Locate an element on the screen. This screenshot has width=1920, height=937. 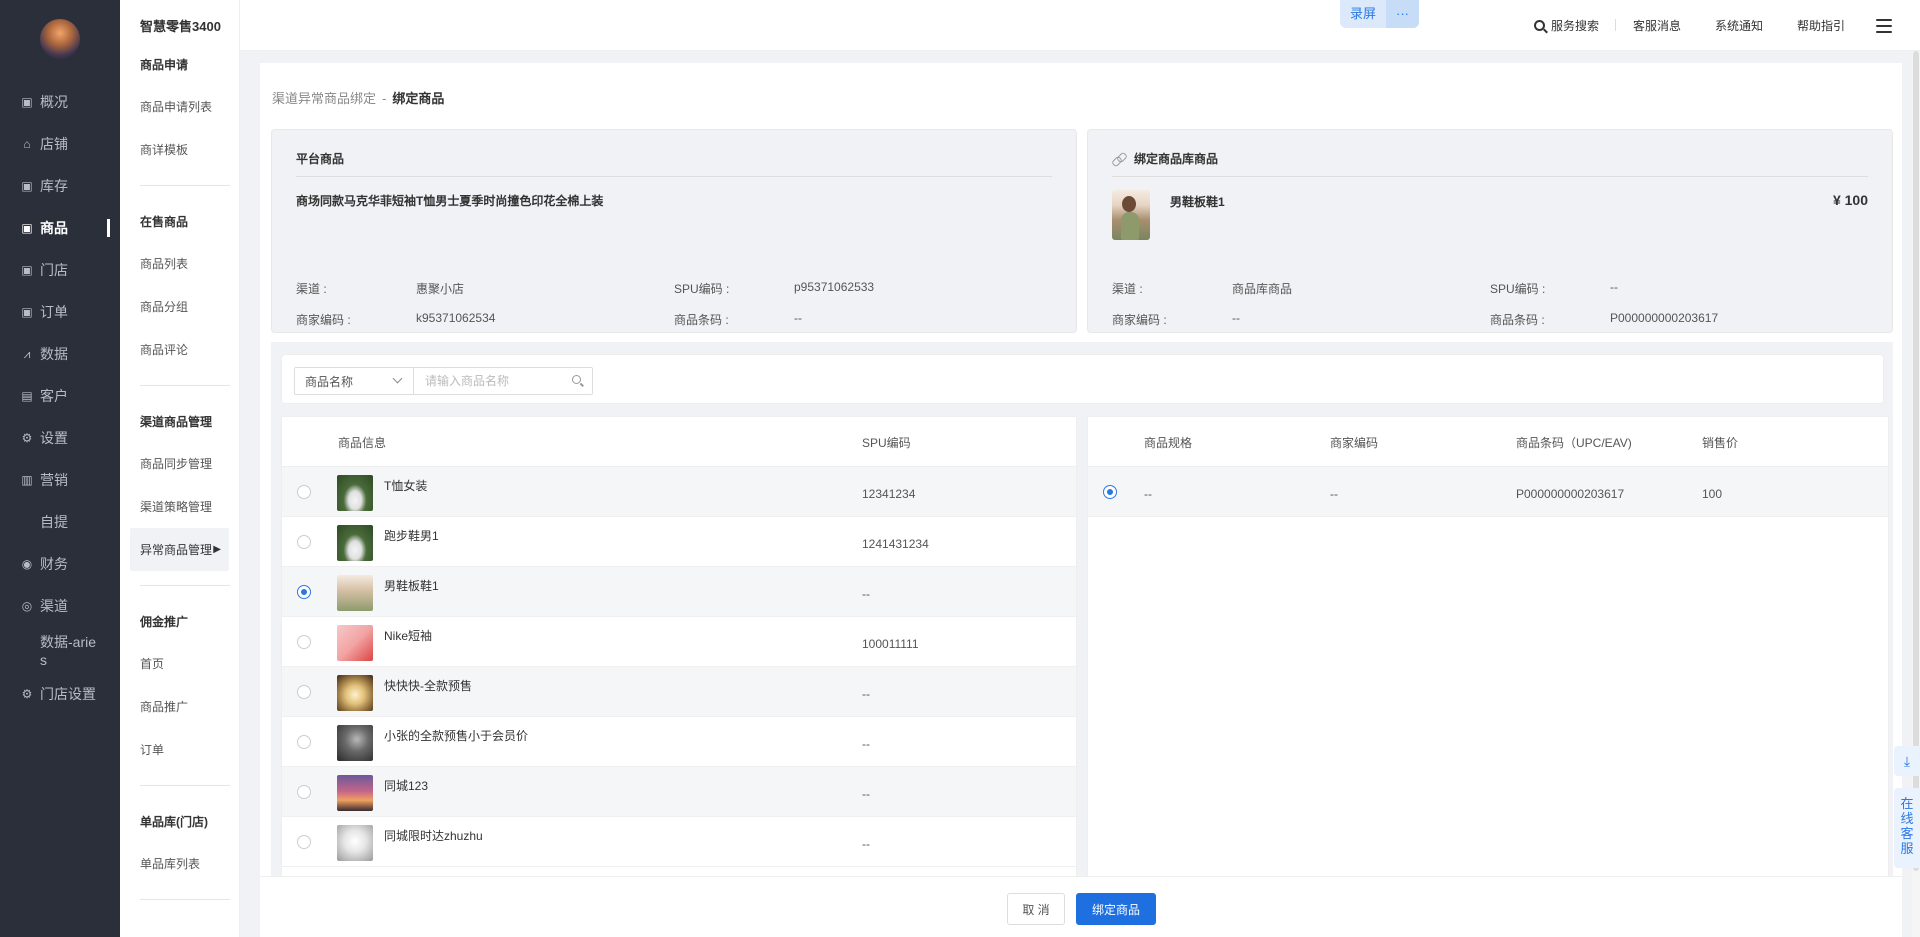
nav-item-orders: ▣ 订单 is located at coordinates (60, 312).